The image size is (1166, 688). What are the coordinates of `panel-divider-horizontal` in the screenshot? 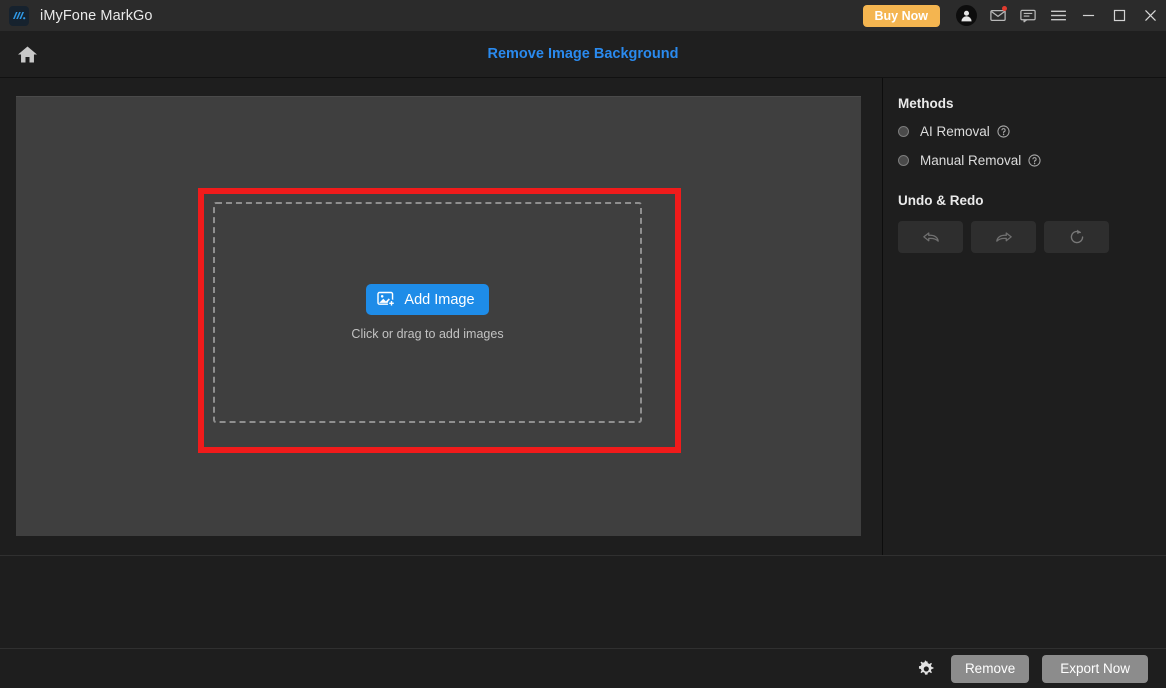 It's located at (583, 555).